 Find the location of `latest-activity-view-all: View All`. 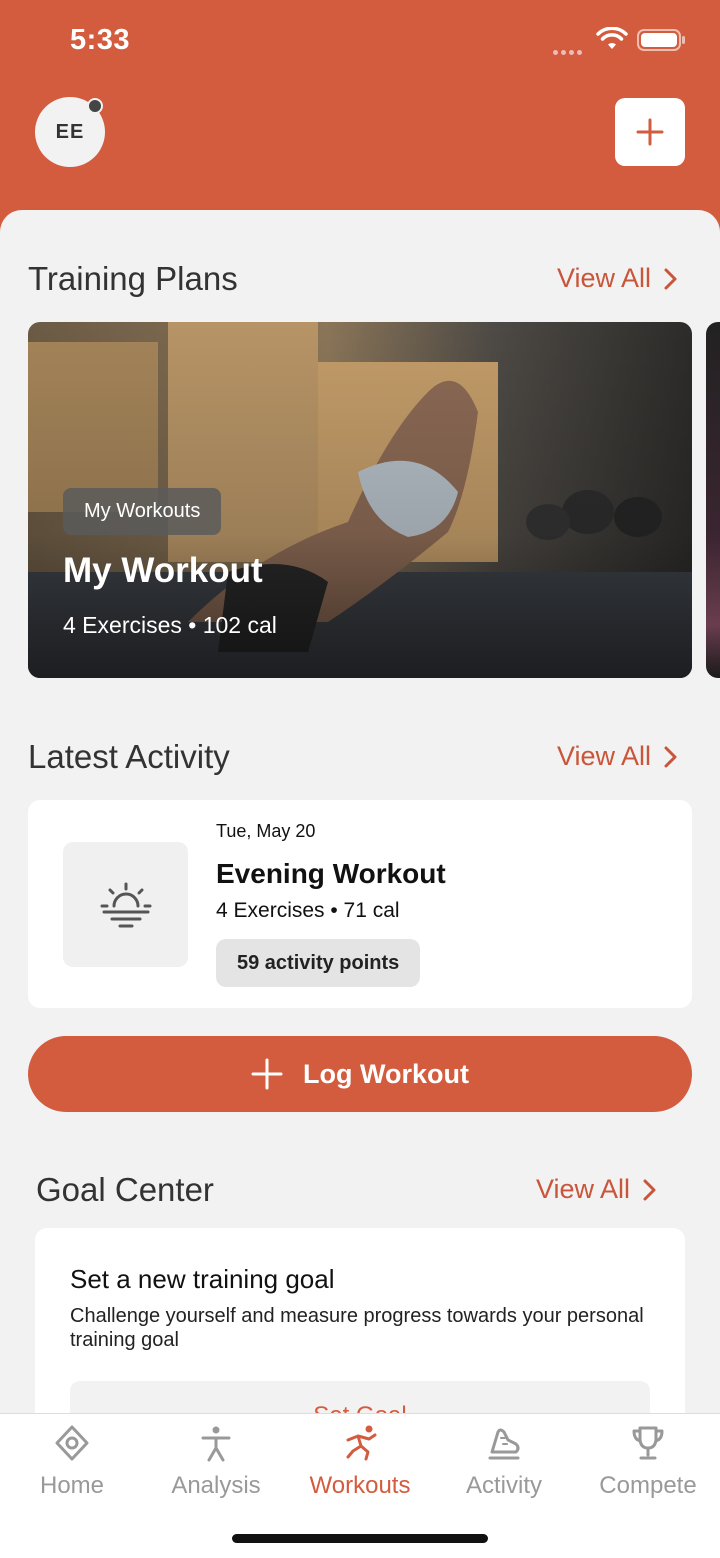

latest-activity-view-all: View All is located at coordinates (618, 756).